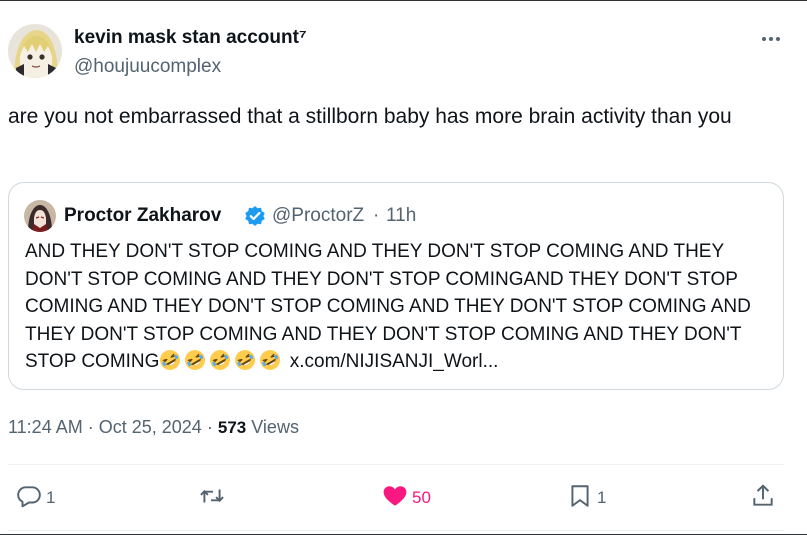 The width and height of the screenshot is (807, 535). What do you see at coordinates (396, 464) in the screenshot?
I see `action-bar-top-divider` at bounding box center [396, 464].